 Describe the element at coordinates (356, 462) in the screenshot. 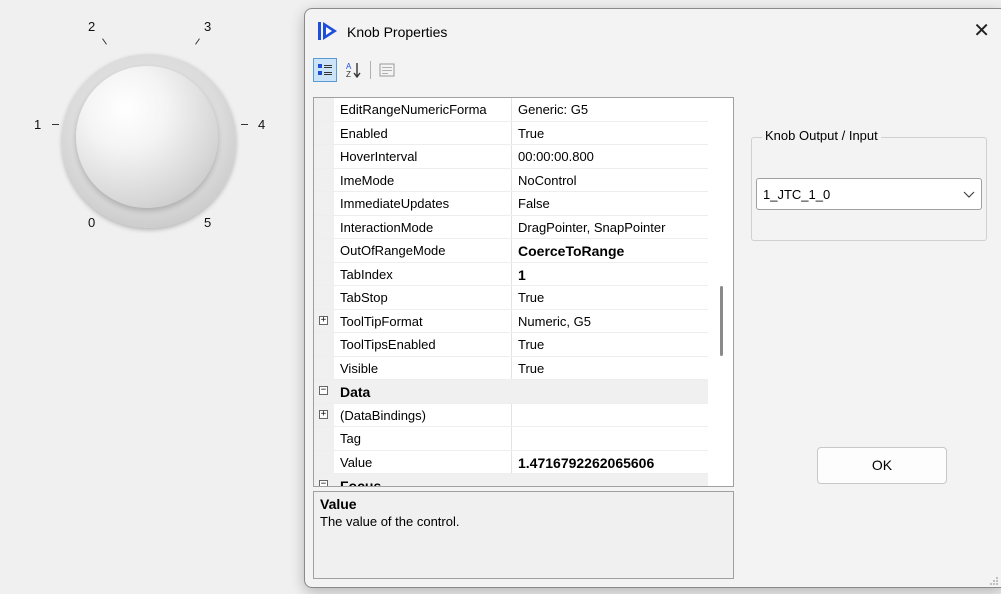

I see `property-name: Value` at that location.